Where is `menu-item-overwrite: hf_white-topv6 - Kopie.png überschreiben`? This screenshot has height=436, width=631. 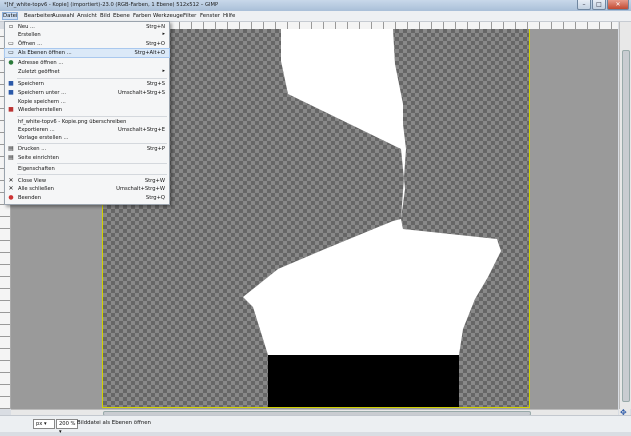 menu-item-overwrite: hf_white-topv6 - Kopie.png überschreiben is located at coordinates (87, 122).